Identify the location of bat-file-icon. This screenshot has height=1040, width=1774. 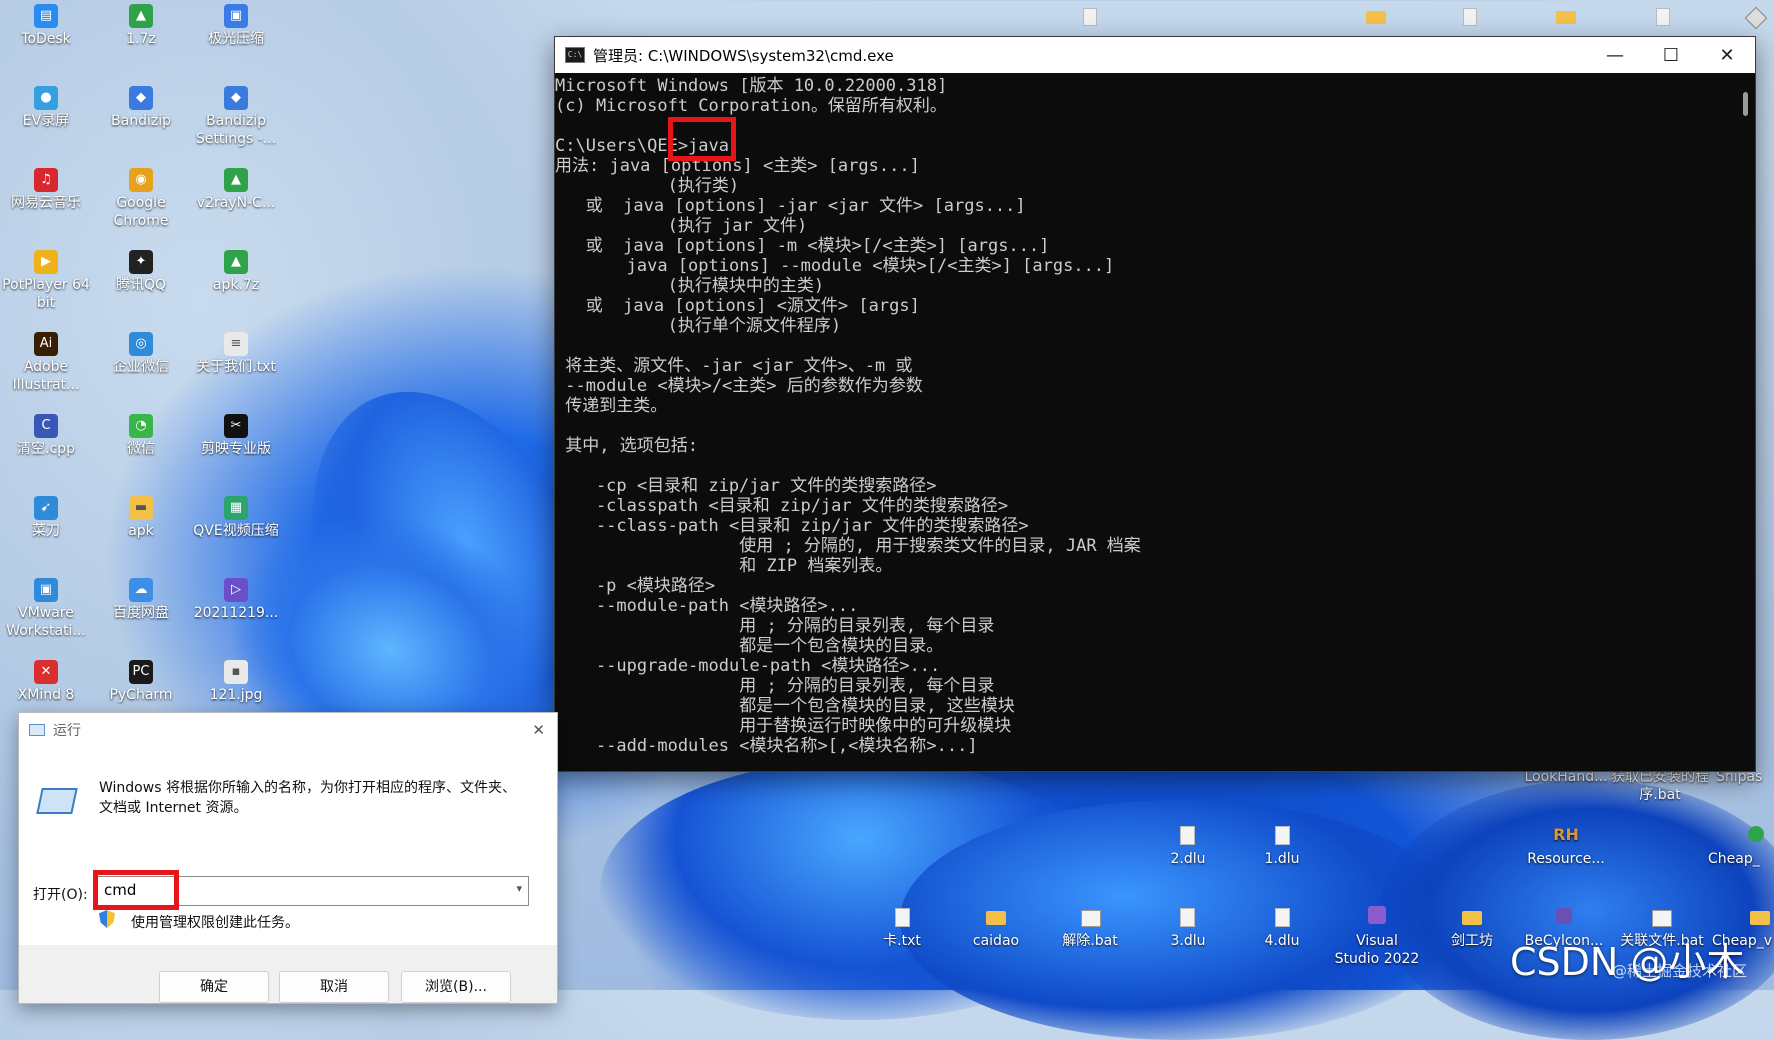
(1662, 918).